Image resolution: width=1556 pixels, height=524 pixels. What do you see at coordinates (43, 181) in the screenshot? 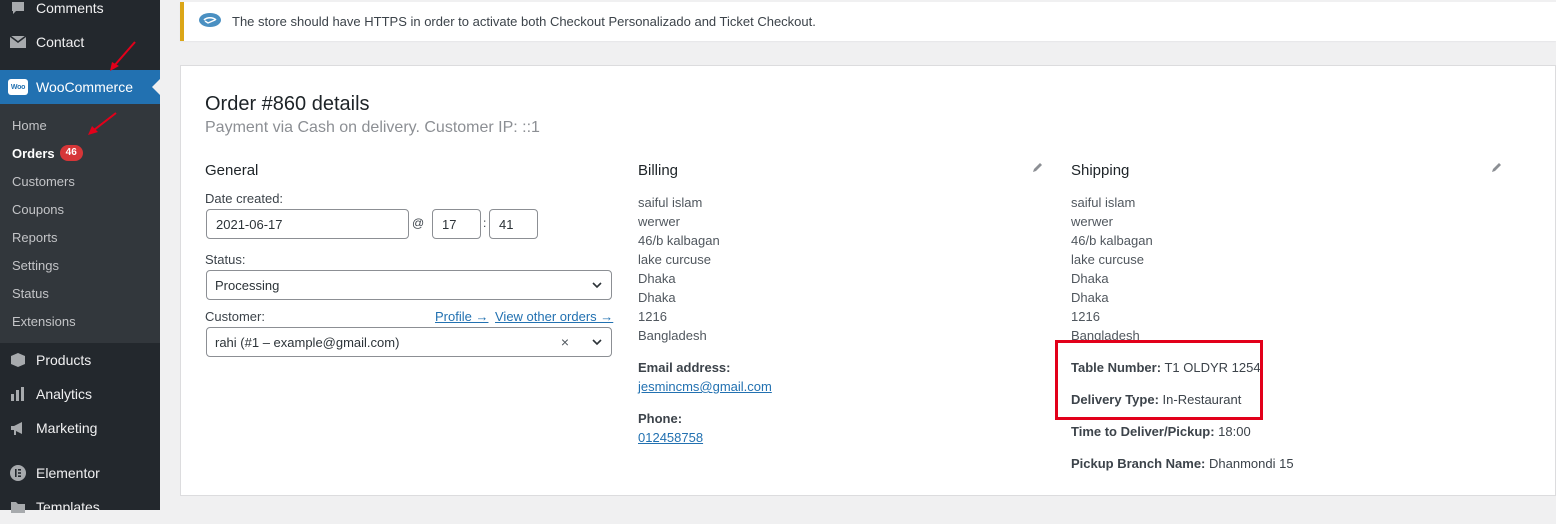
I see `submenu-customers: Customers` at bounding box center [43, 181].